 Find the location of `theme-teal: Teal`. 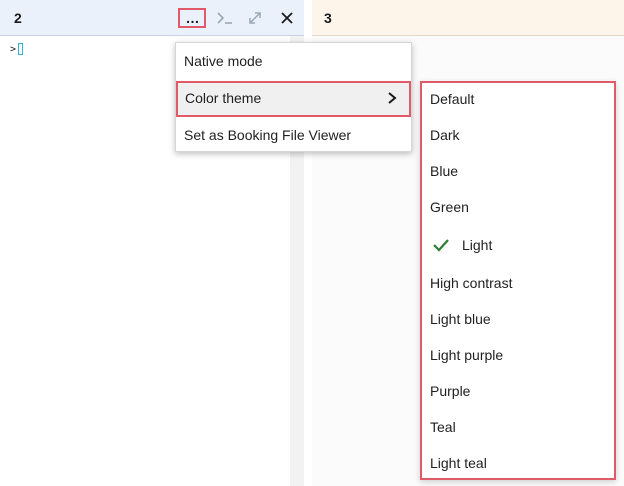

theme-teal: Teal is located at coordinates (518, 429).